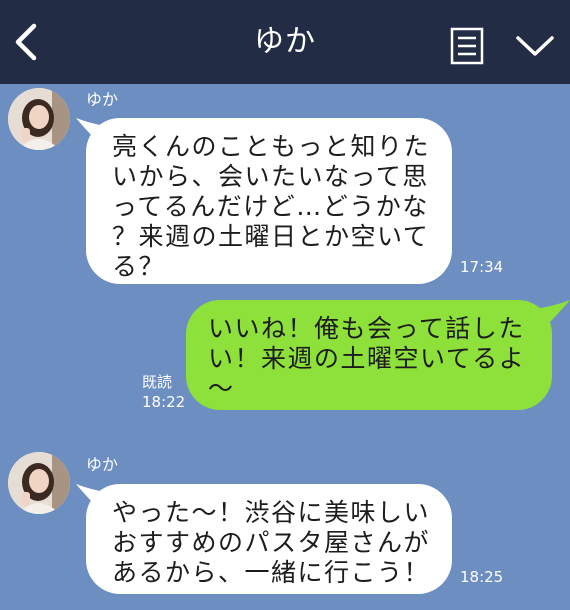  What do you see at coordinates (482, 577) in the screenshot?
I see `message-timestamp: 18:25` at bounding box center [482, 577].